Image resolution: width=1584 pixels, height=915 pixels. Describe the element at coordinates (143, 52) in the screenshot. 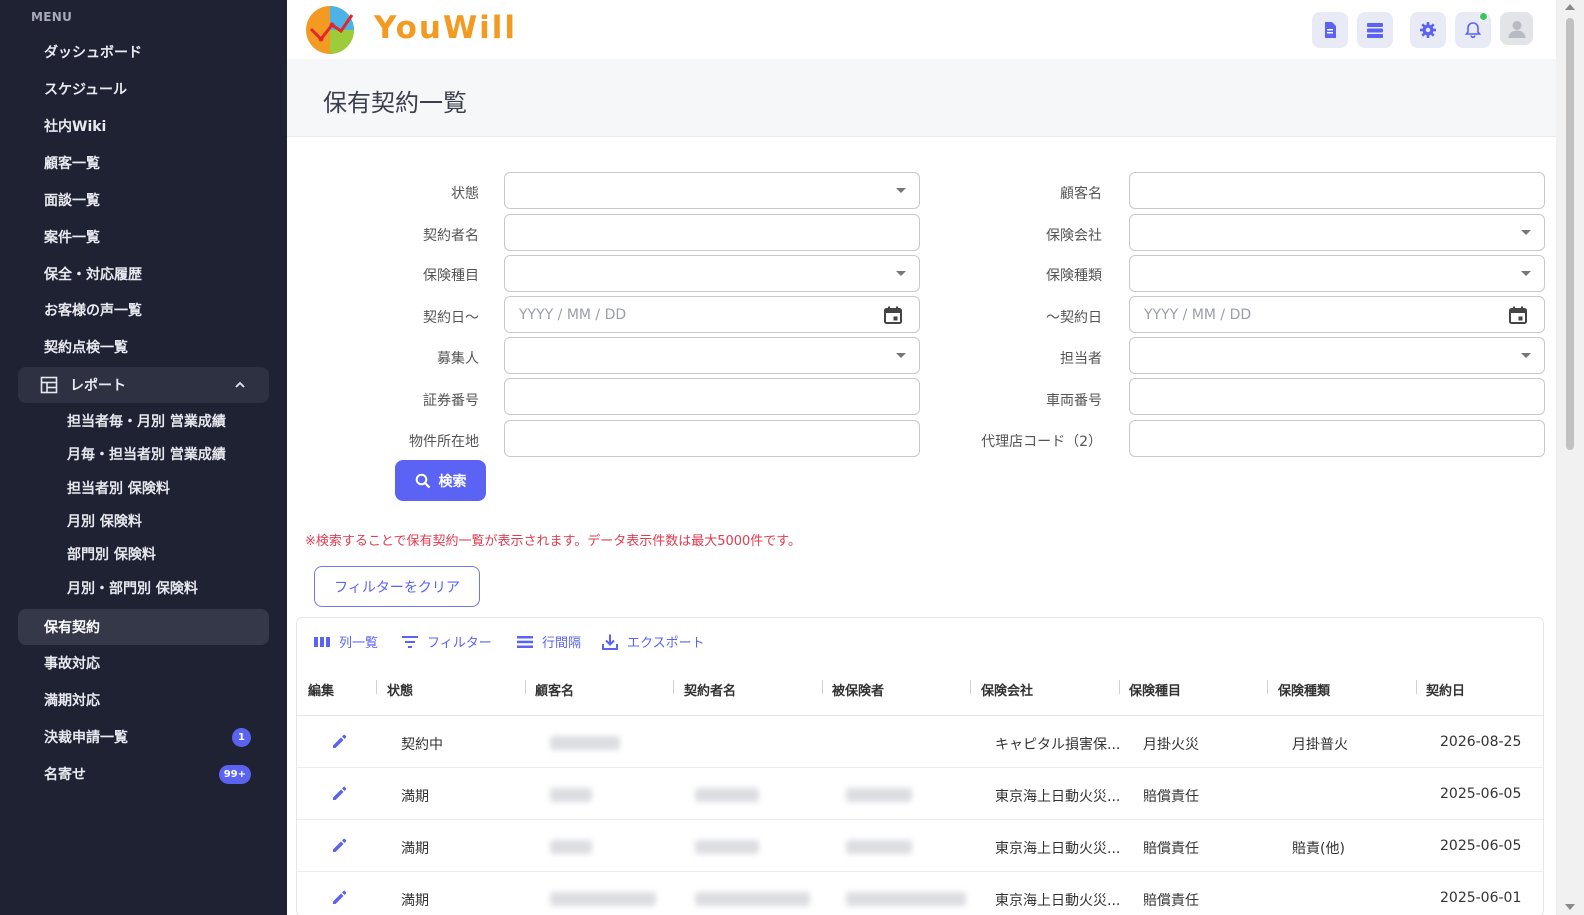

I see `sidebar-item-dashboard: ダッシュボード` at that location.